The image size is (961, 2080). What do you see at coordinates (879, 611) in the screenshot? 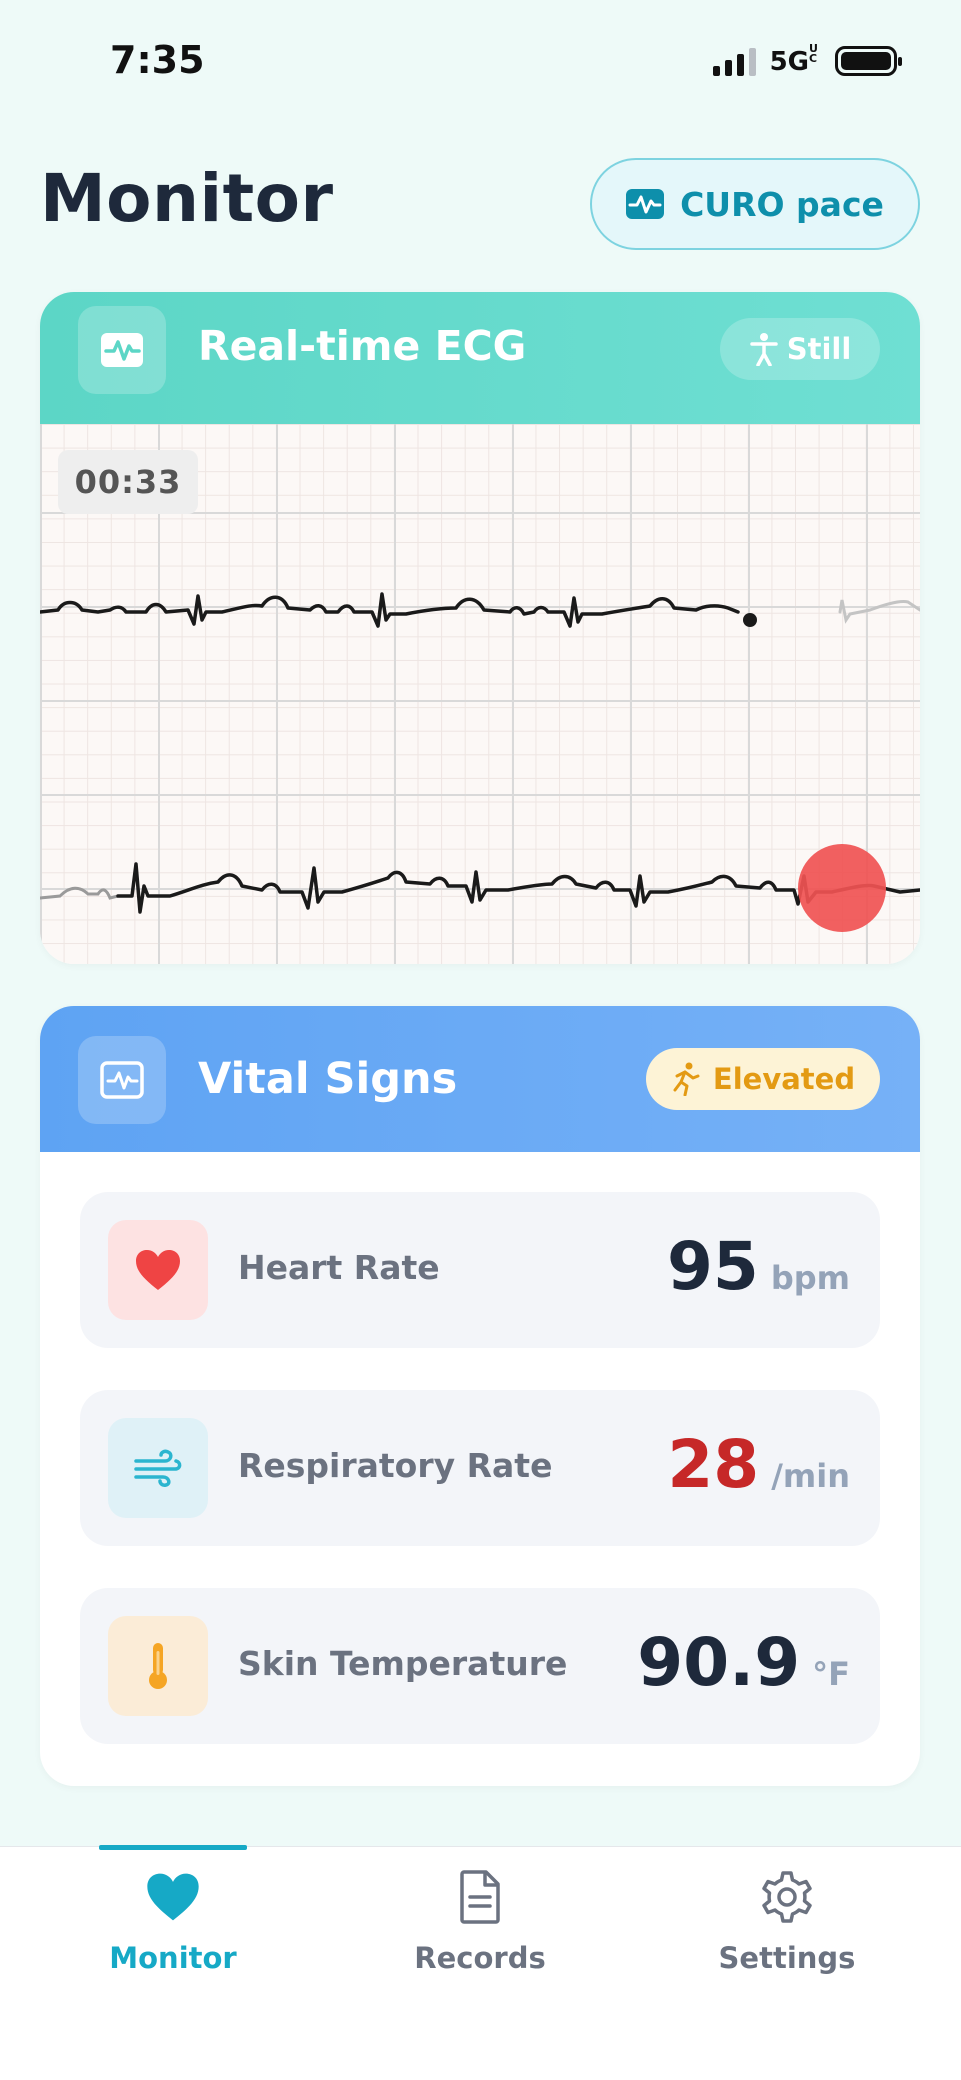
I see `ecg-trace-faded` at bounding box center [879, 611].